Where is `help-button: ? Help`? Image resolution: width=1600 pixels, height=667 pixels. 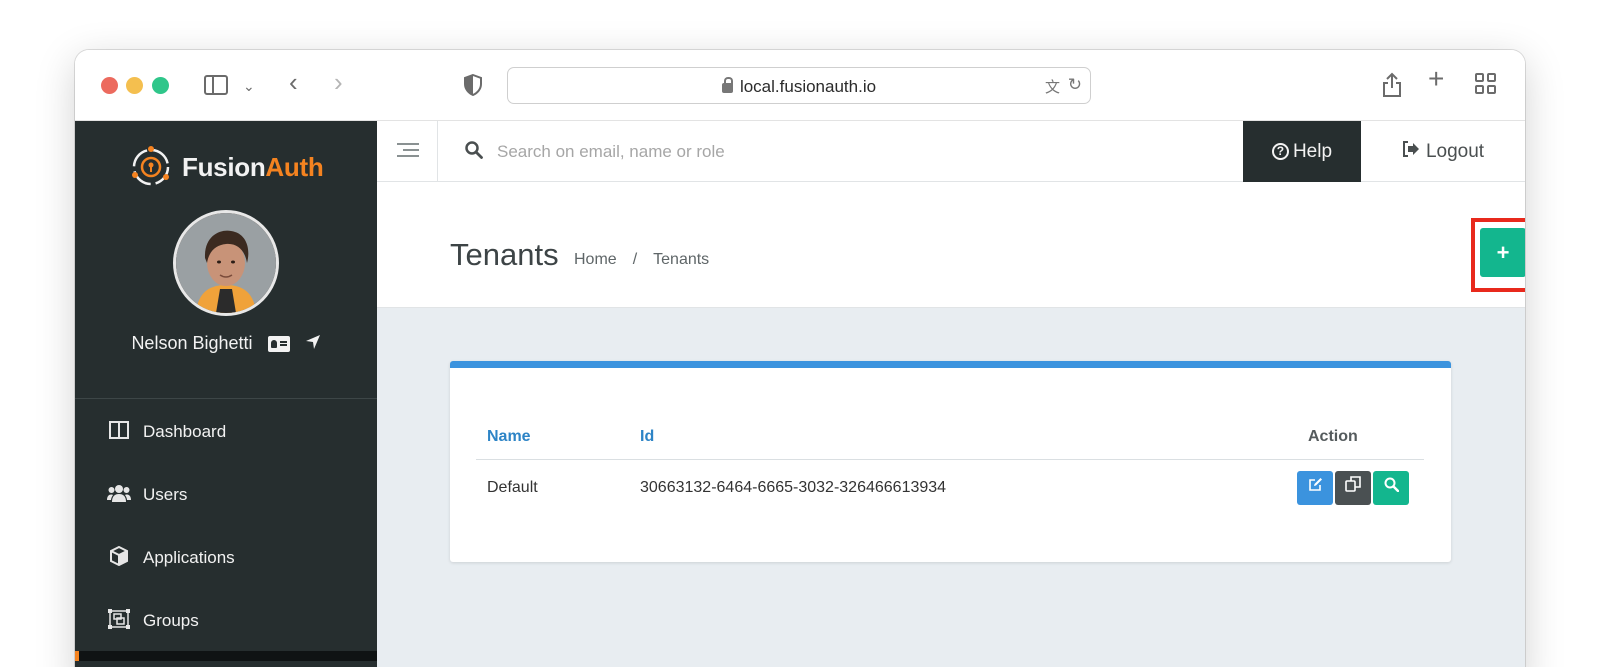
help-button: ? Help is located at coordinates (1302, 151).